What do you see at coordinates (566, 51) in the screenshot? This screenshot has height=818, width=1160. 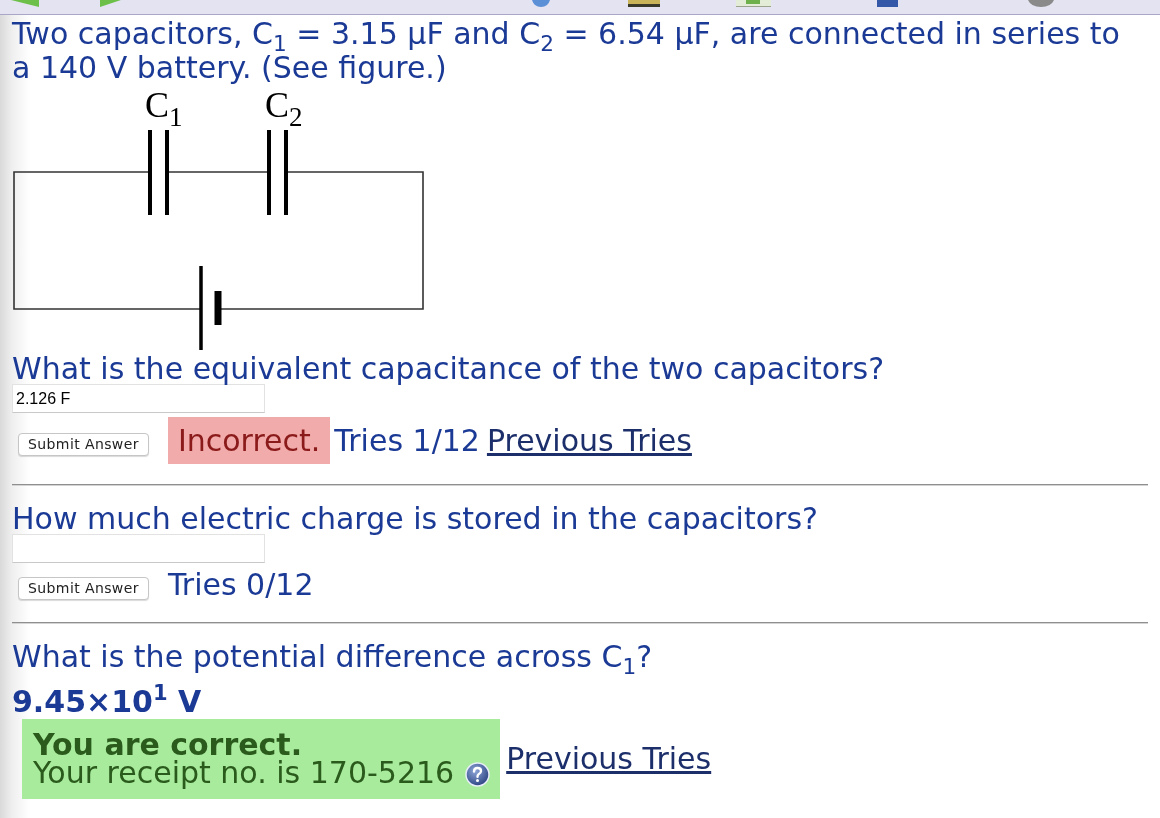 I see `problem-text: Two capacitors, C$_{1}$ = 3.15 μF and C$_{2}$ = 6.54 μF, are connected in series to a 140 V battery. (See figure.)` at bounding box center [566, 51].